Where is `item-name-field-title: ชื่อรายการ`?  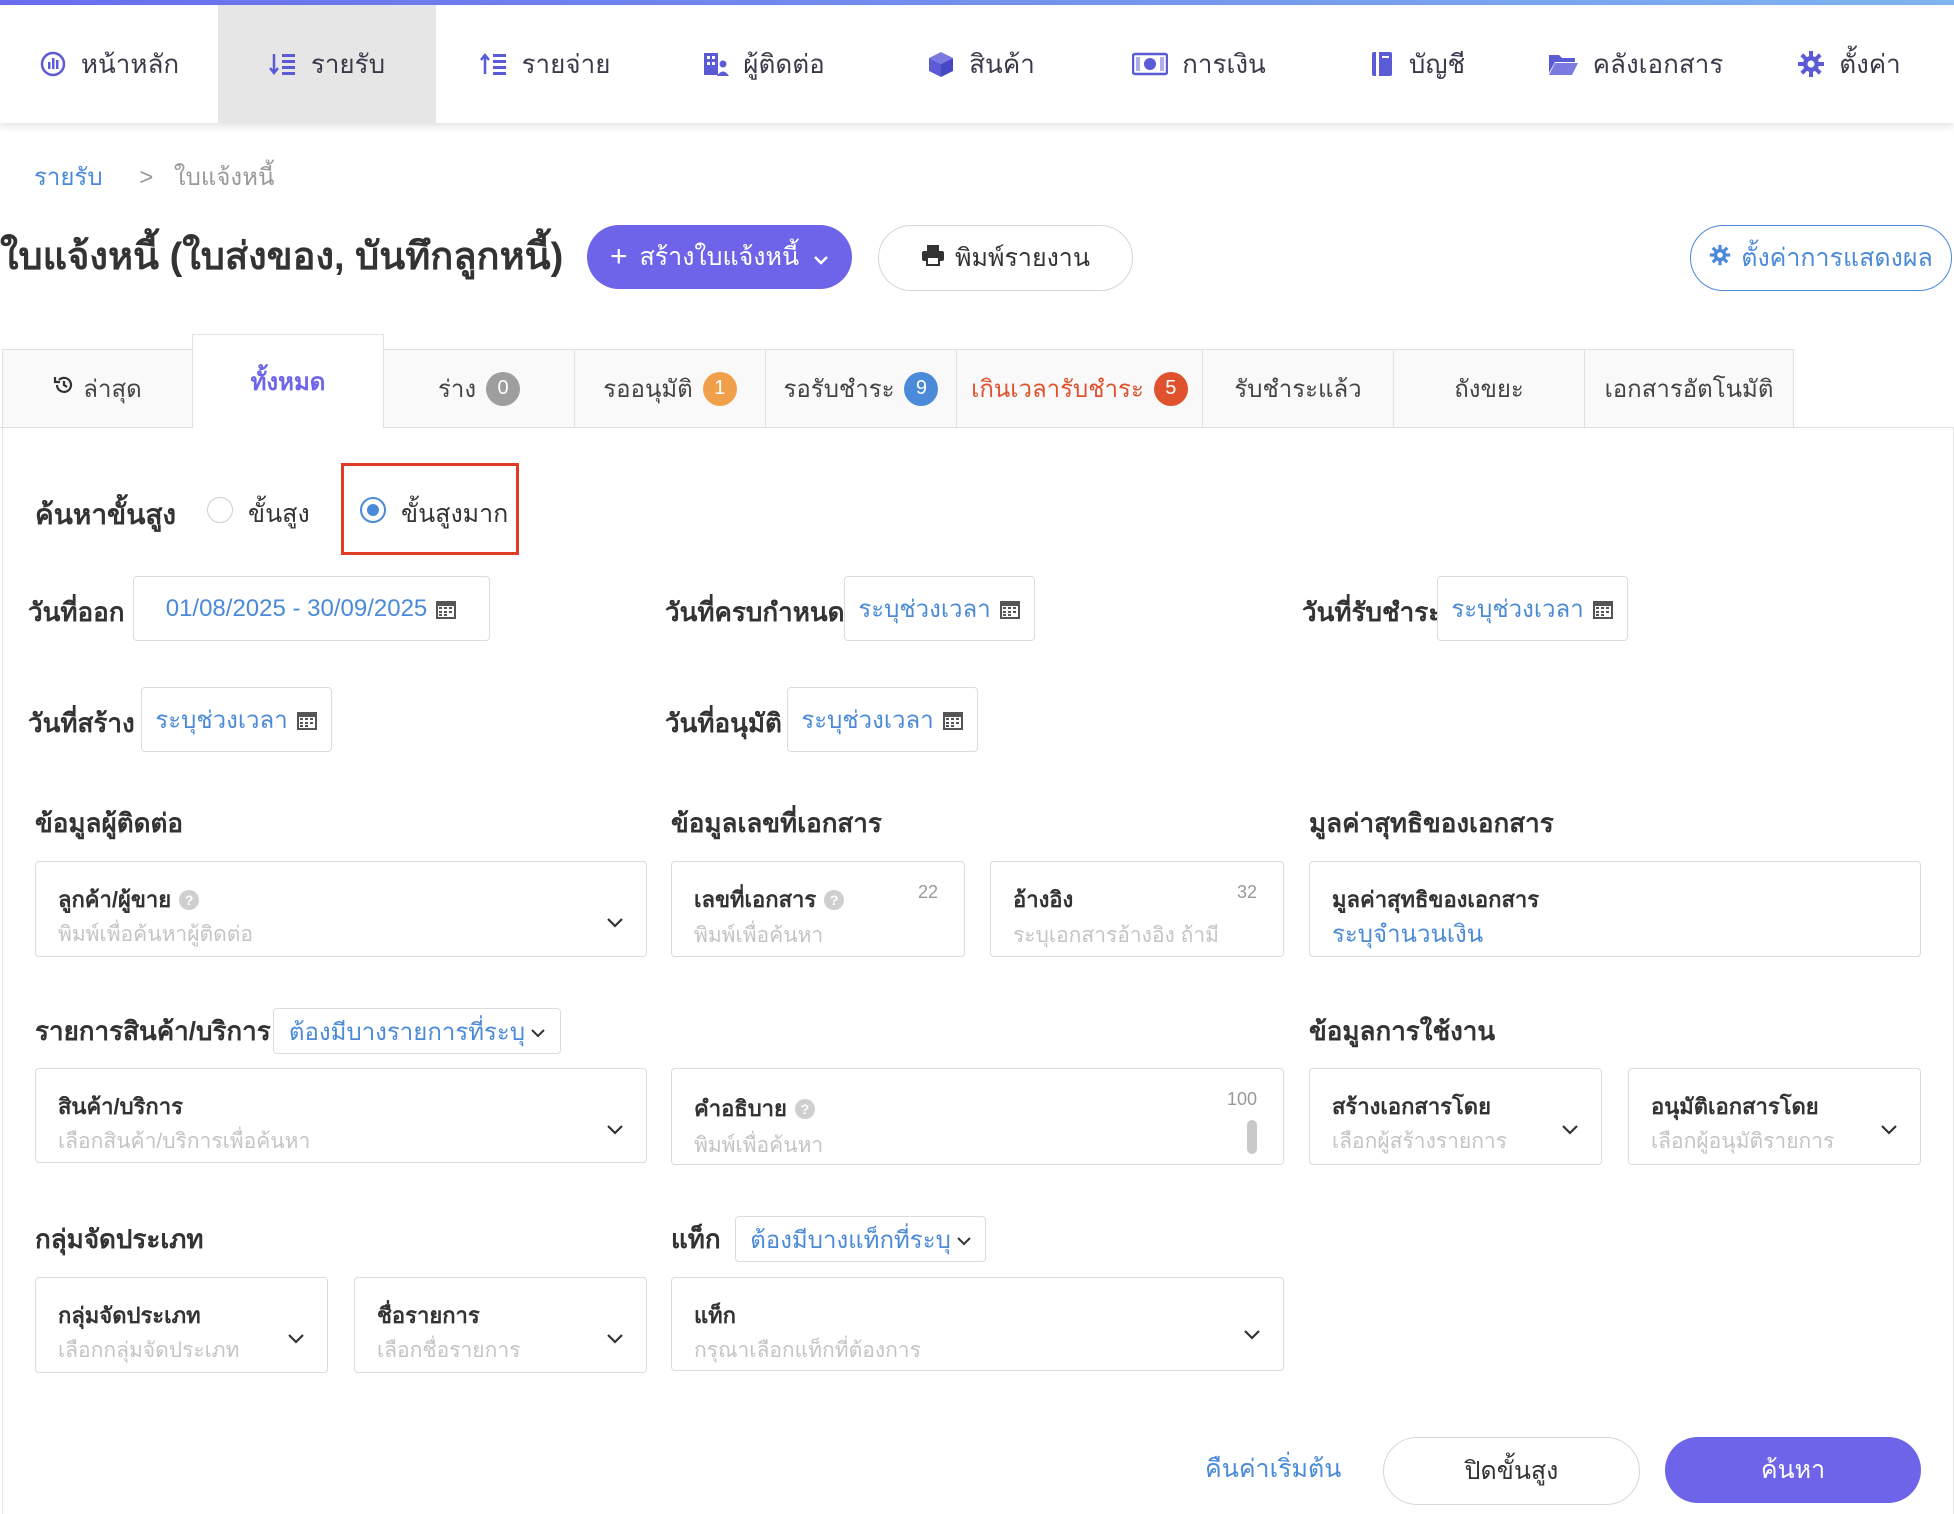
item-name-field-title: ชื่อรายการ is located at coordinates (428, 1315).